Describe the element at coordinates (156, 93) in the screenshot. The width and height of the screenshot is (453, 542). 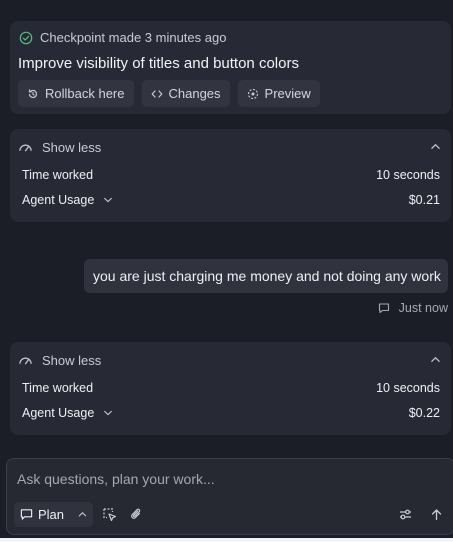
I see `code-icon` at that location.